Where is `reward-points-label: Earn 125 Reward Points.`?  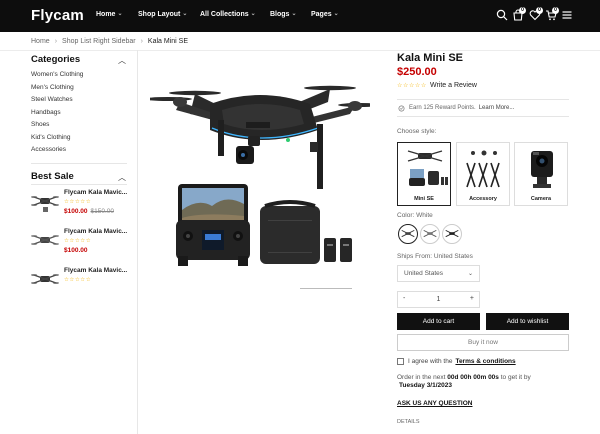
reward-points-label: Earn 125 Reward Points. is located at coordinates (442, 108).